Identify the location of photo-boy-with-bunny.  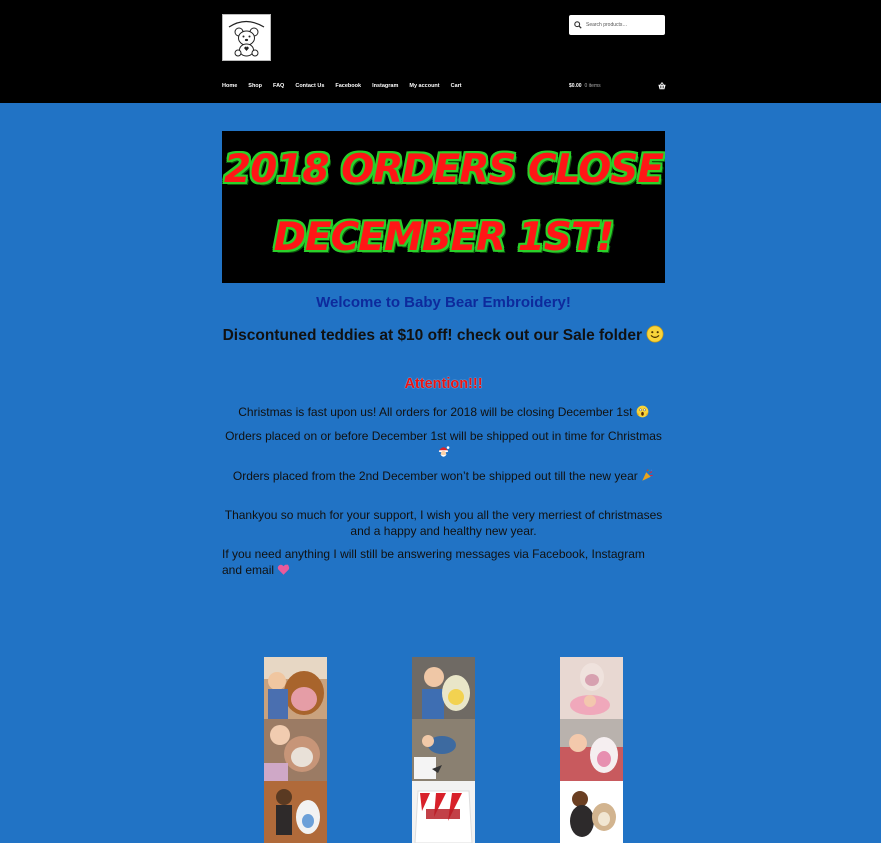
(443, 688).